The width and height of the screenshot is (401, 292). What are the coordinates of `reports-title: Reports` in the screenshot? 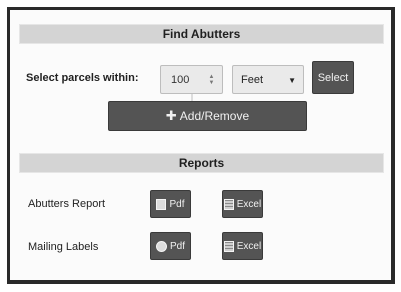 It's located at (201, 163).